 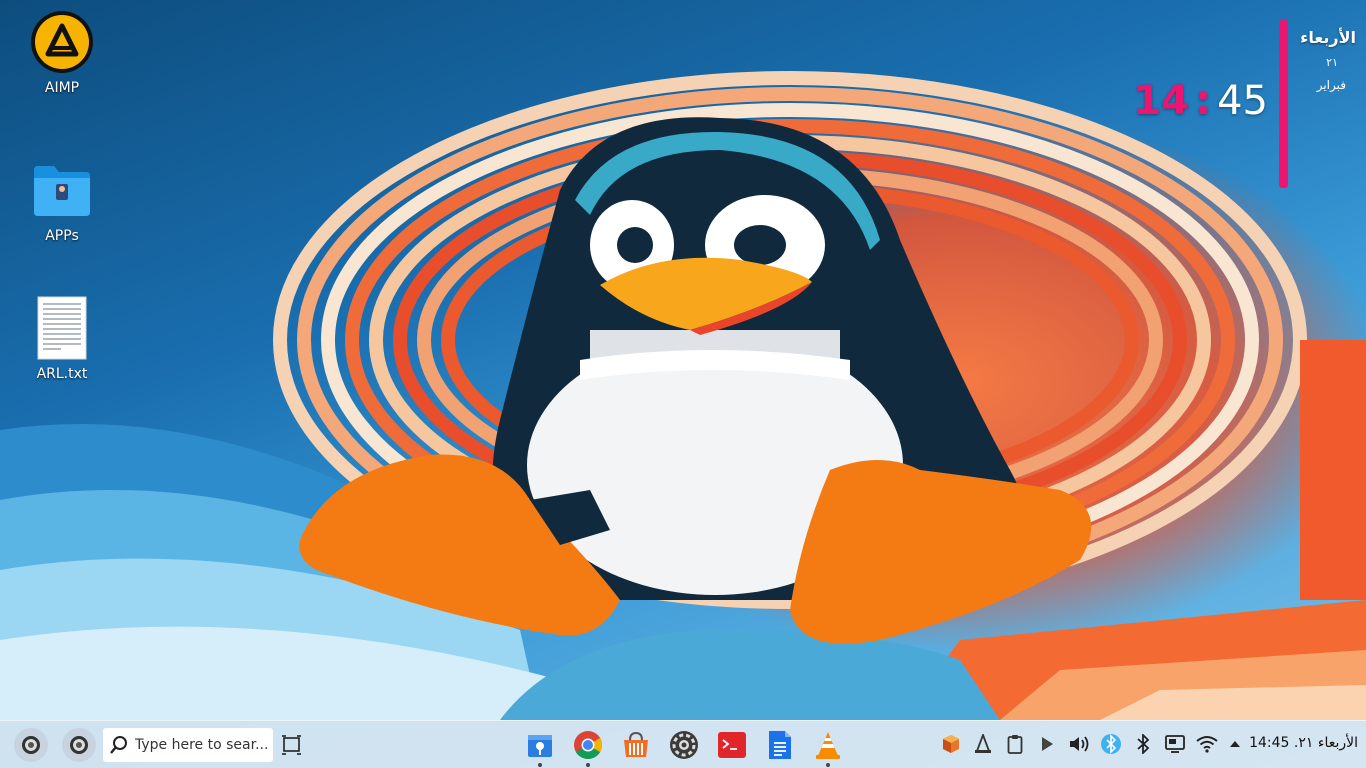 What do you see at coordinates (1242, 101) in the screenshot?
I see `clock-minute: 45` at bounding box center [1242, 101].